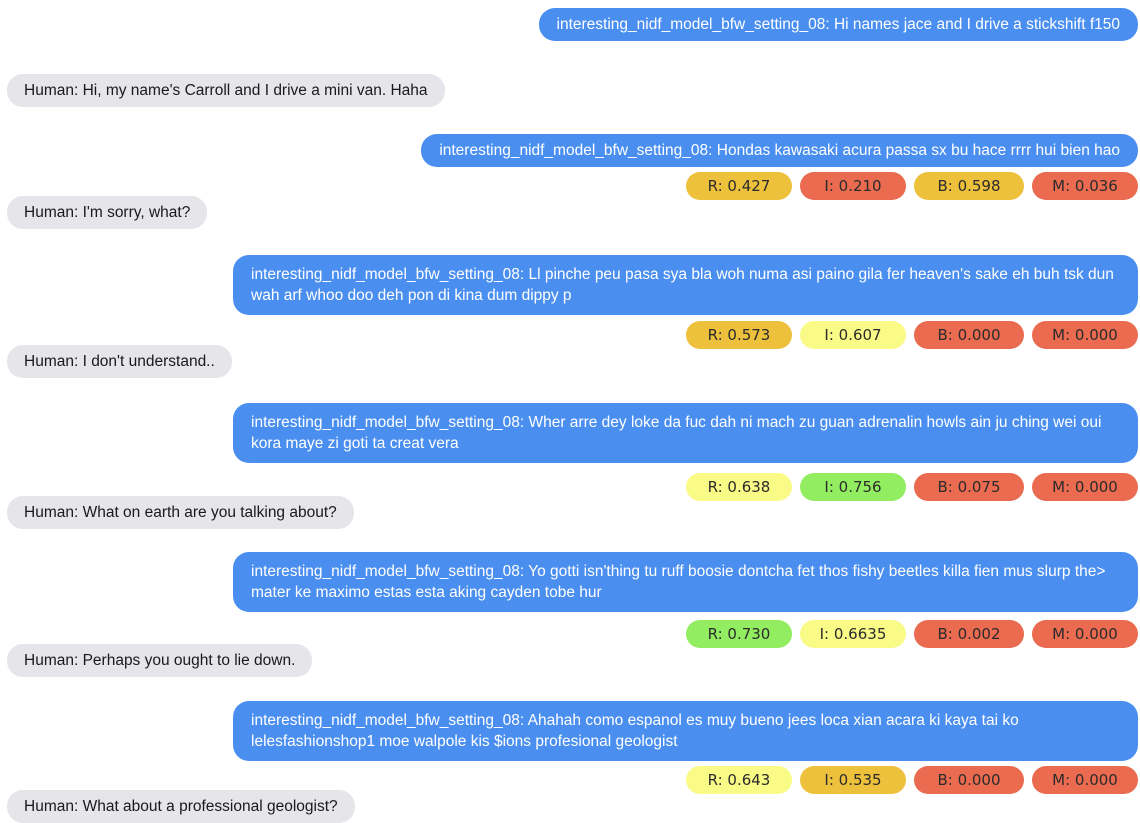 This screenshot has height=823, width=1140. What do you see at coordinates (912, 487) in the screenshot?
I see `score-row: R: 0.638 I: 0.756 B: 0.075 M: 0.000` at bounding box center [912, 487].